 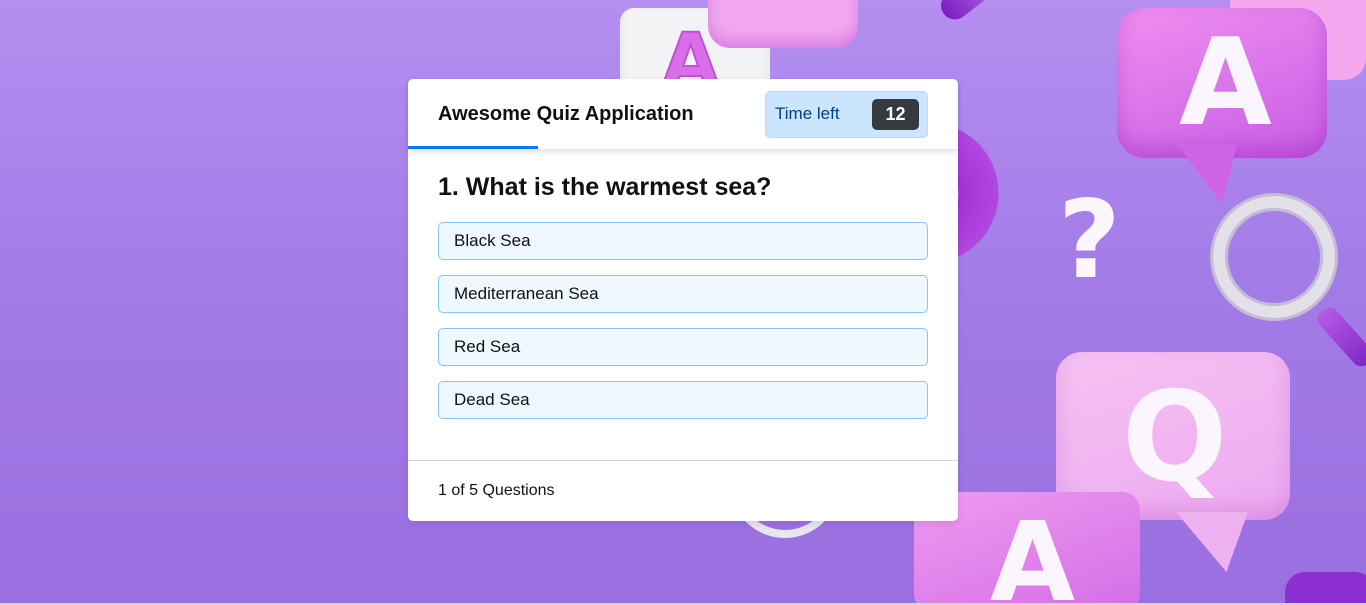 I want to click on option-mediterranean-sea: Mediterranean Sea, so click(x=683, y=294).